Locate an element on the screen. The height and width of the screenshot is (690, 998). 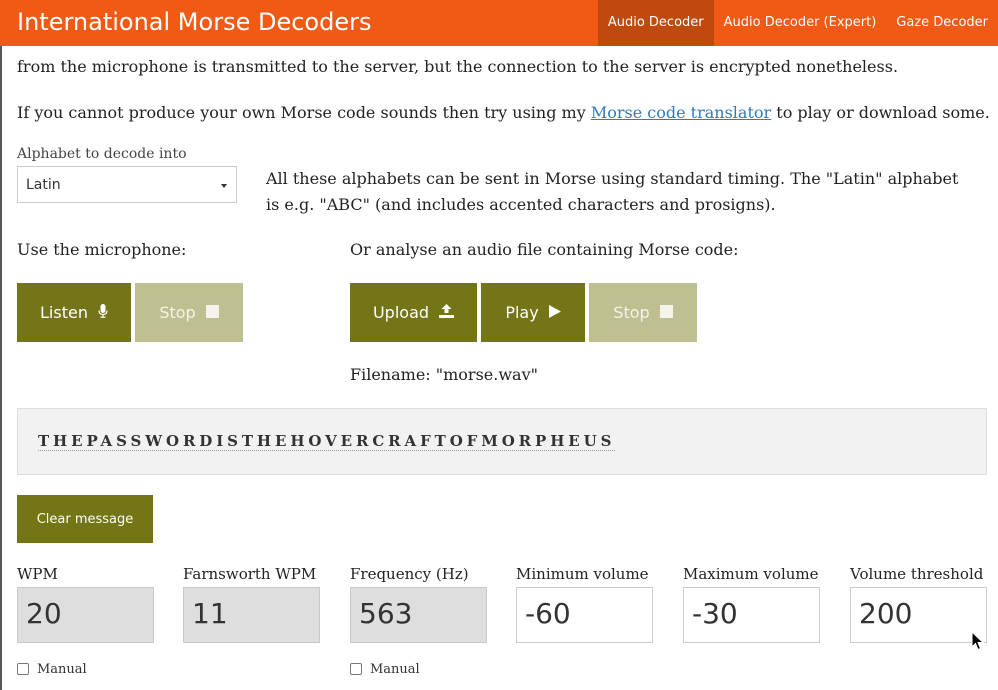
wpm-field: 20 is located at coordinates (85, 615).